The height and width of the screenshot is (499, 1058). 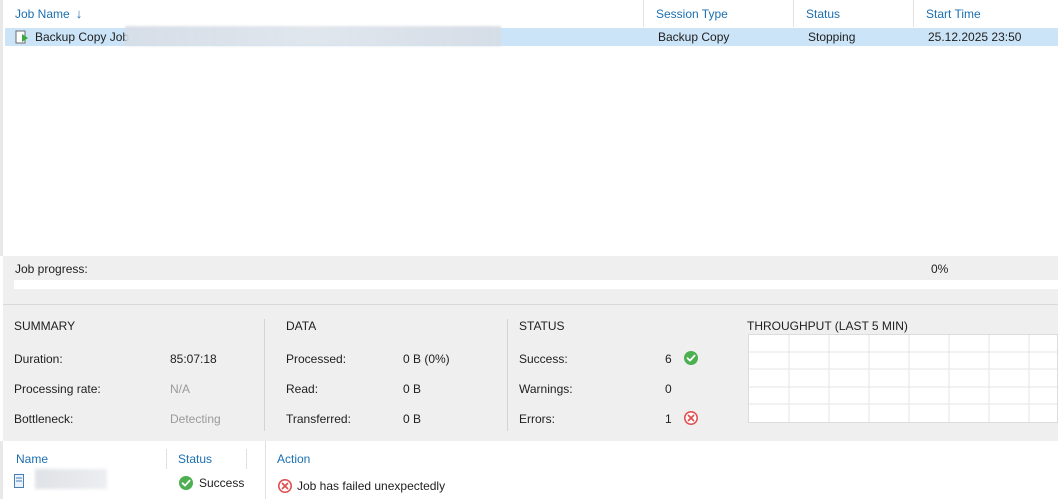 What do you see at coordinates (302, 389) in the screenshot?
I see `read-label: Read:` at bounding box center [302, 389].